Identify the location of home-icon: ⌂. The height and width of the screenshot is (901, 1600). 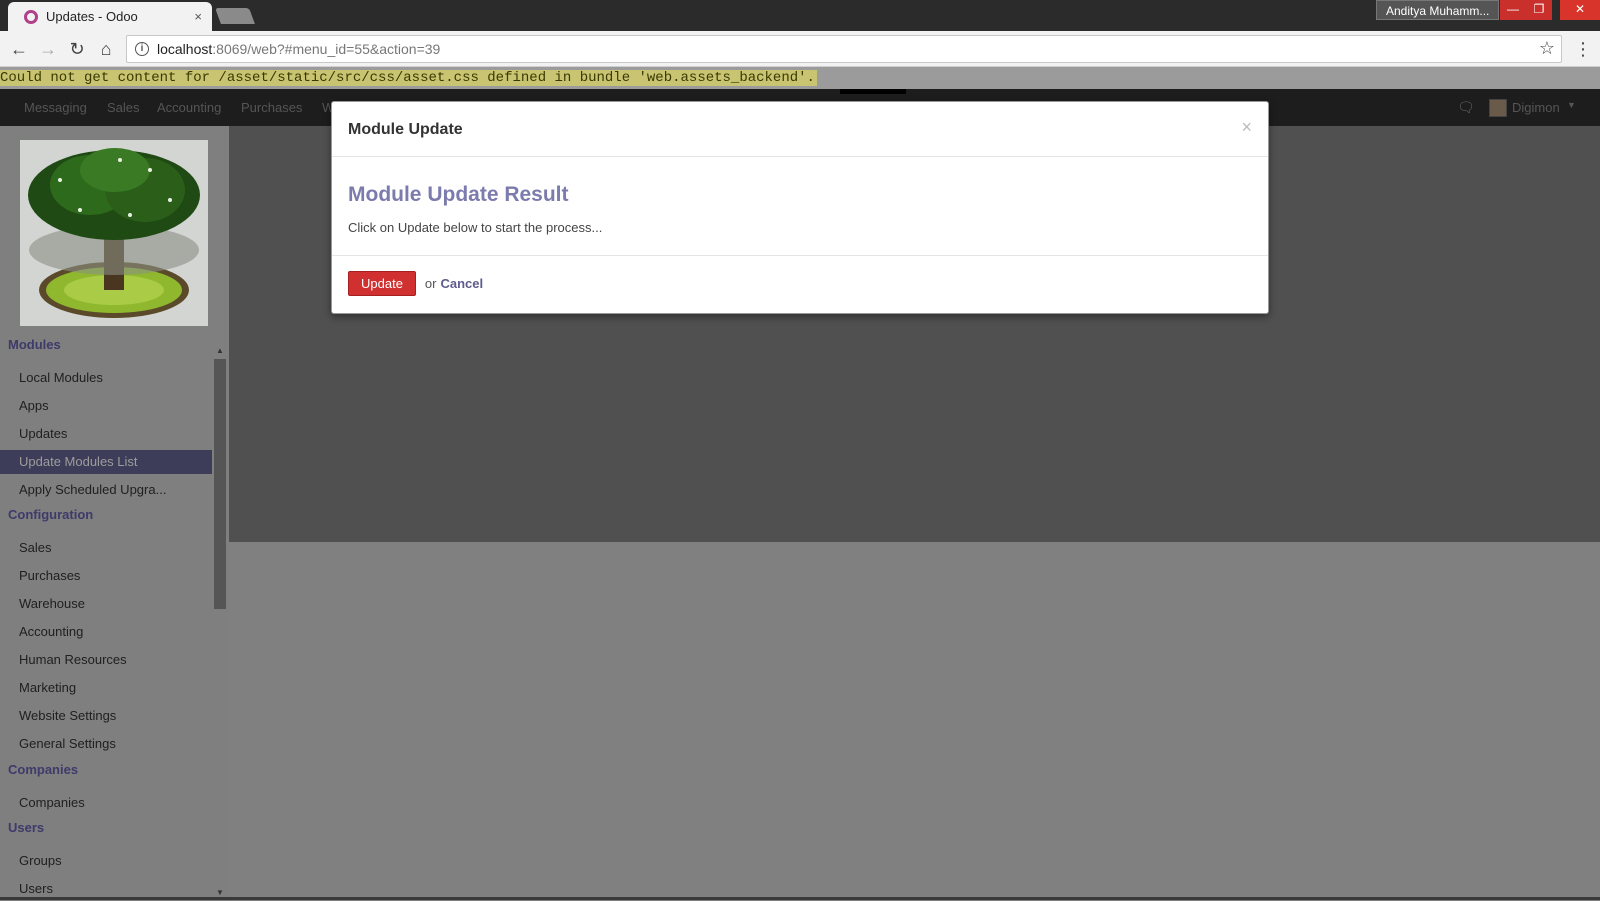
(106, 49).